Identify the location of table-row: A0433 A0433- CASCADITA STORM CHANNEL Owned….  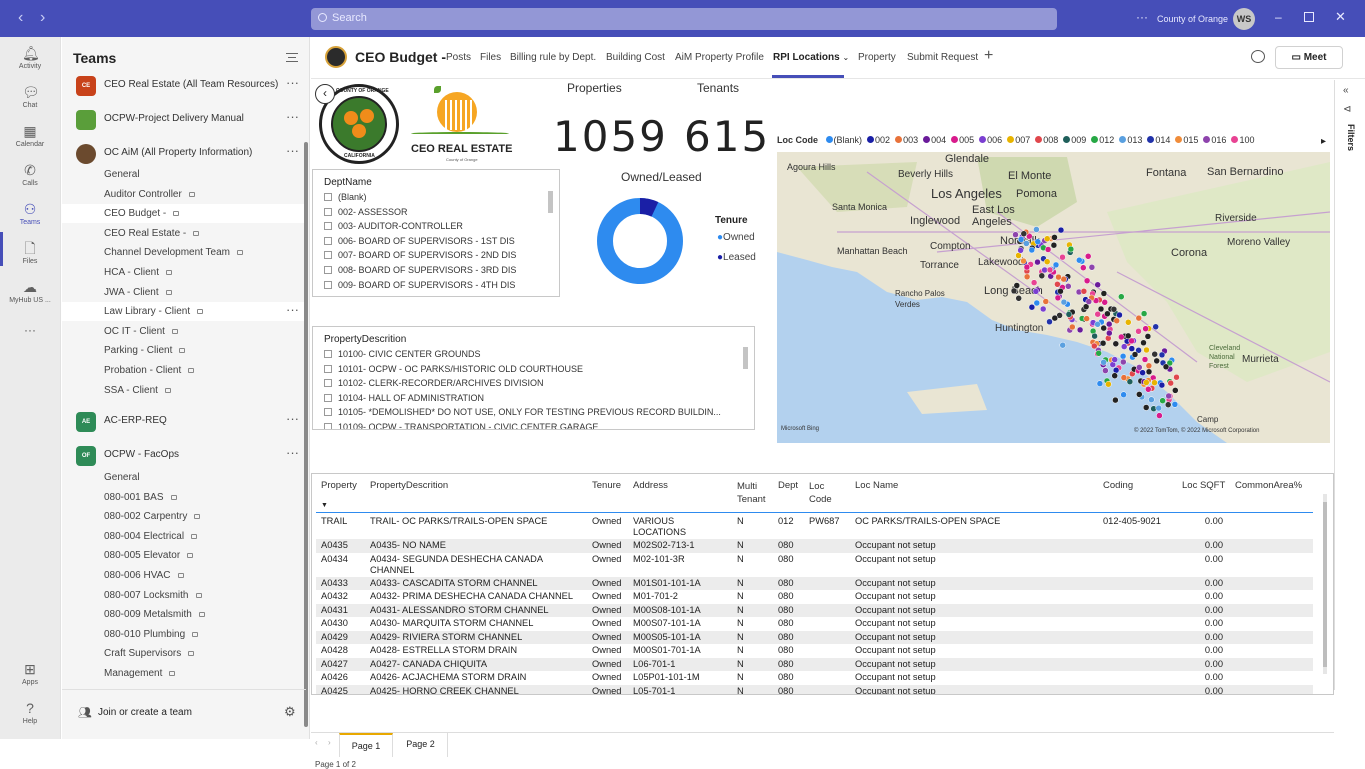
(814, 583).